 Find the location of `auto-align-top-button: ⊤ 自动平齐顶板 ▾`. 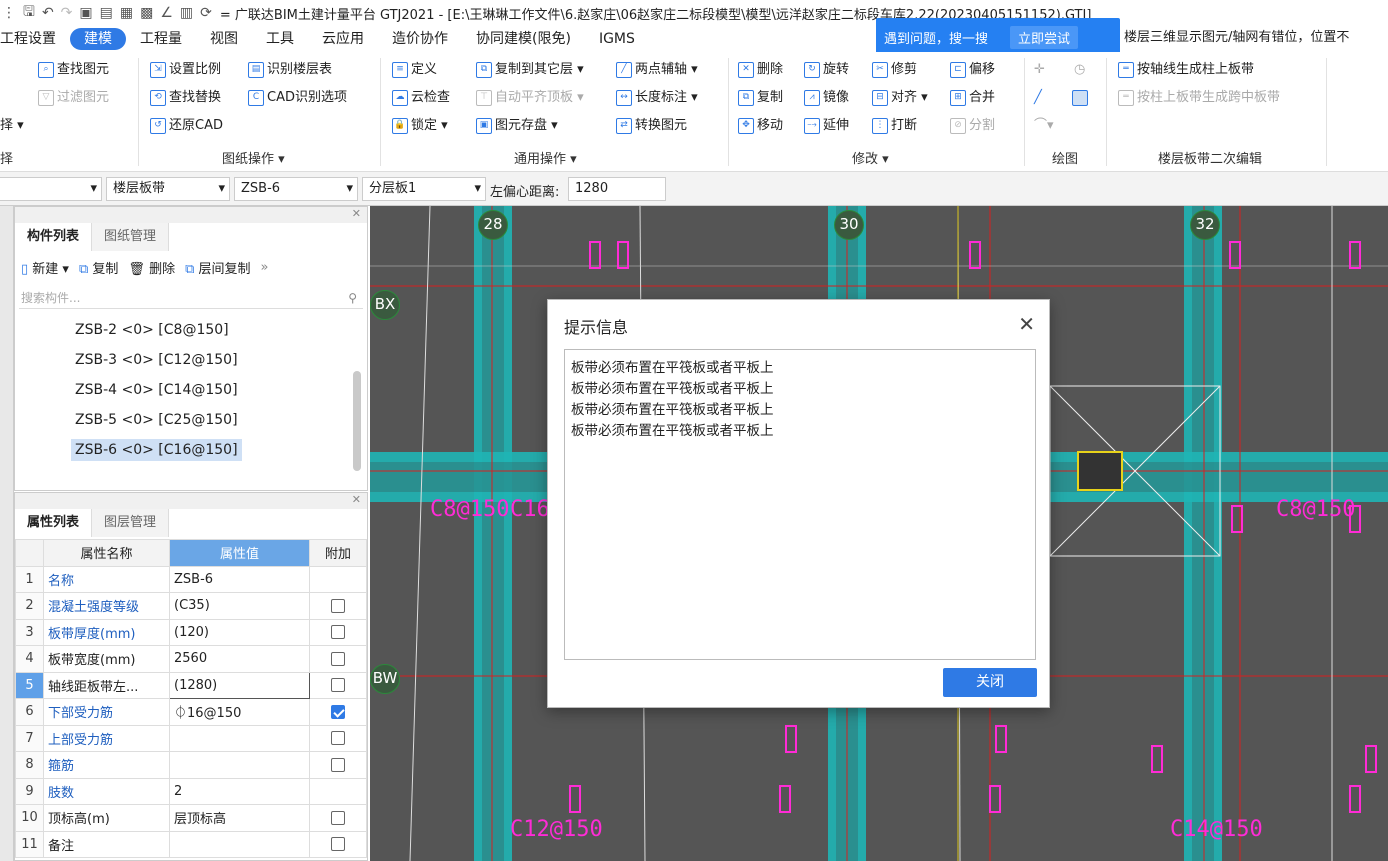

auto-align-top-button: ⊤ 自动平齐顶板 ▾ is located at coordinates (530, 98).